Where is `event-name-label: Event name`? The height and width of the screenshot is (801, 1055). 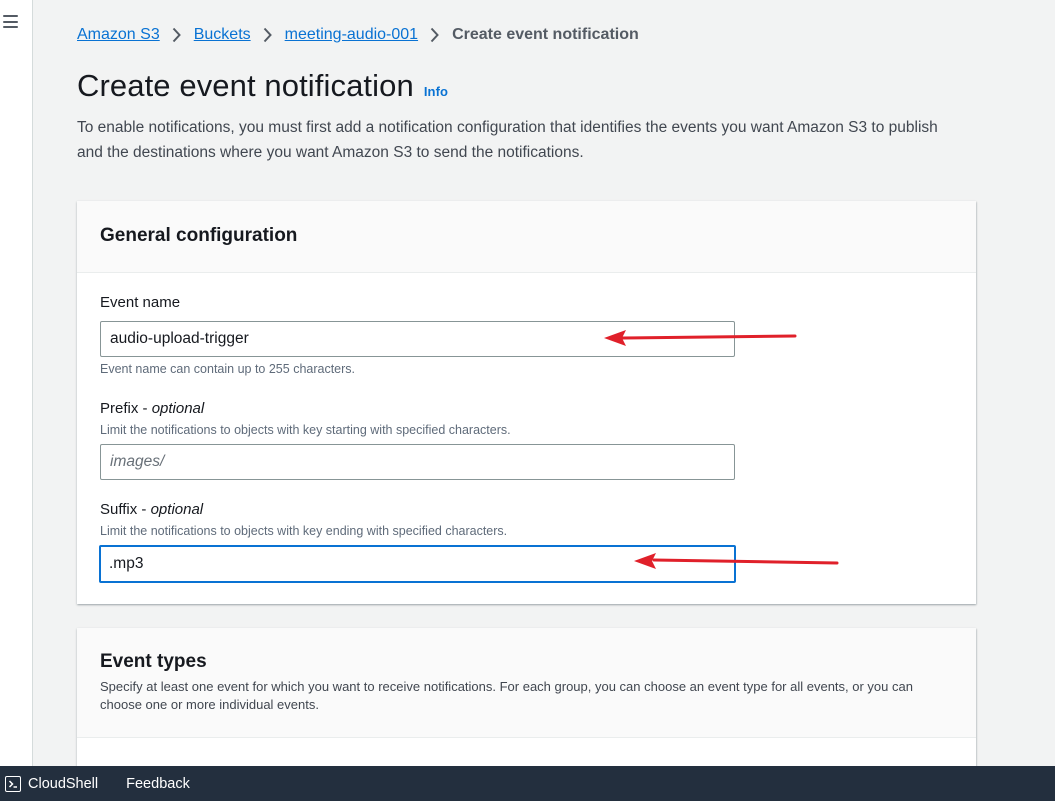 event-name-label: Event name is located at coordinates (140, 302).